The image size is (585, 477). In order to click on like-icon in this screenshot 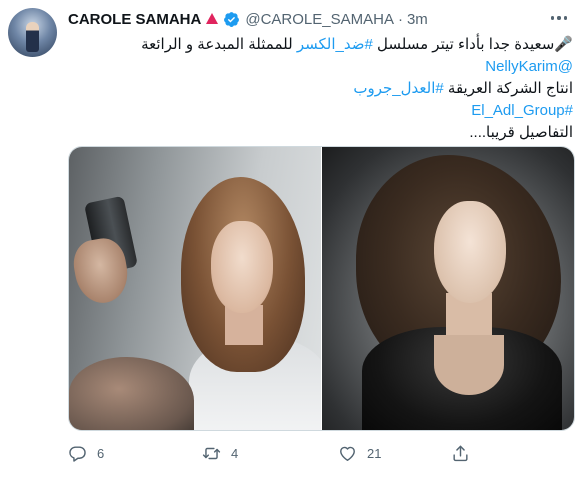, I will do `click(347, 453)`.